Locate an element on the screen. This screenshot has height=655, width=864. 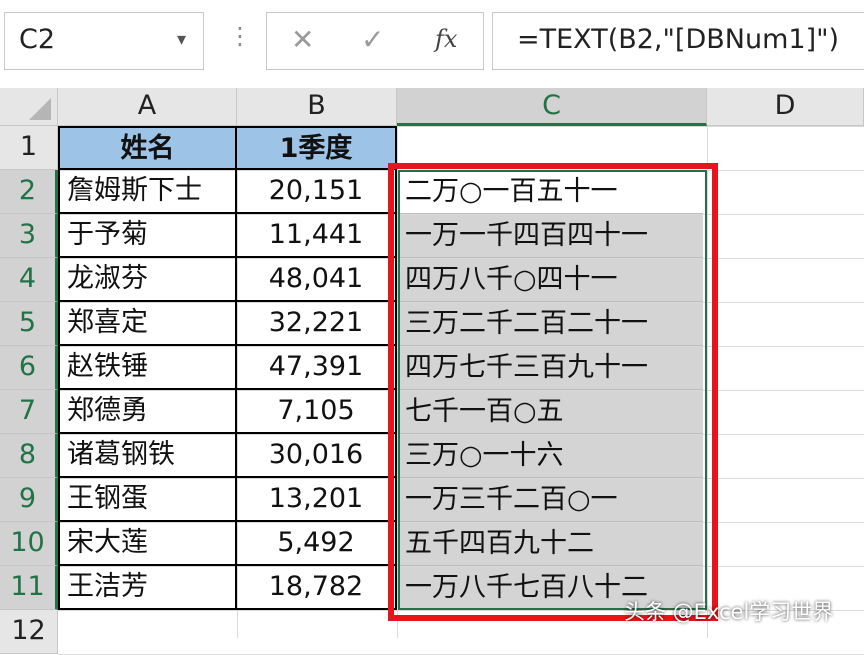
drag-handle-icon: ⋮ is located at coordinates (240, 36).